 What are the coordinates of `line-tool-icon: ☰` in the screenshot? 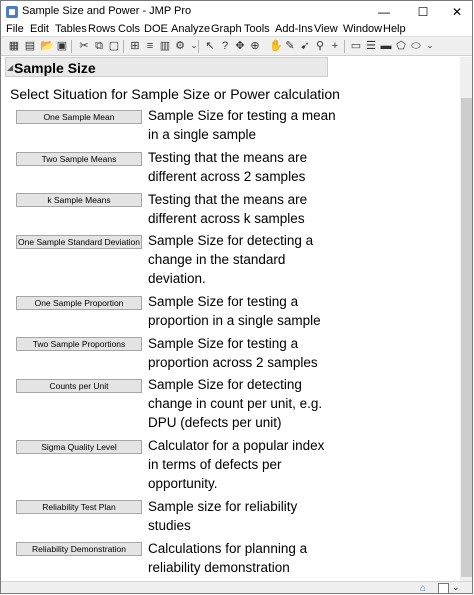 It's located at (371, 46).